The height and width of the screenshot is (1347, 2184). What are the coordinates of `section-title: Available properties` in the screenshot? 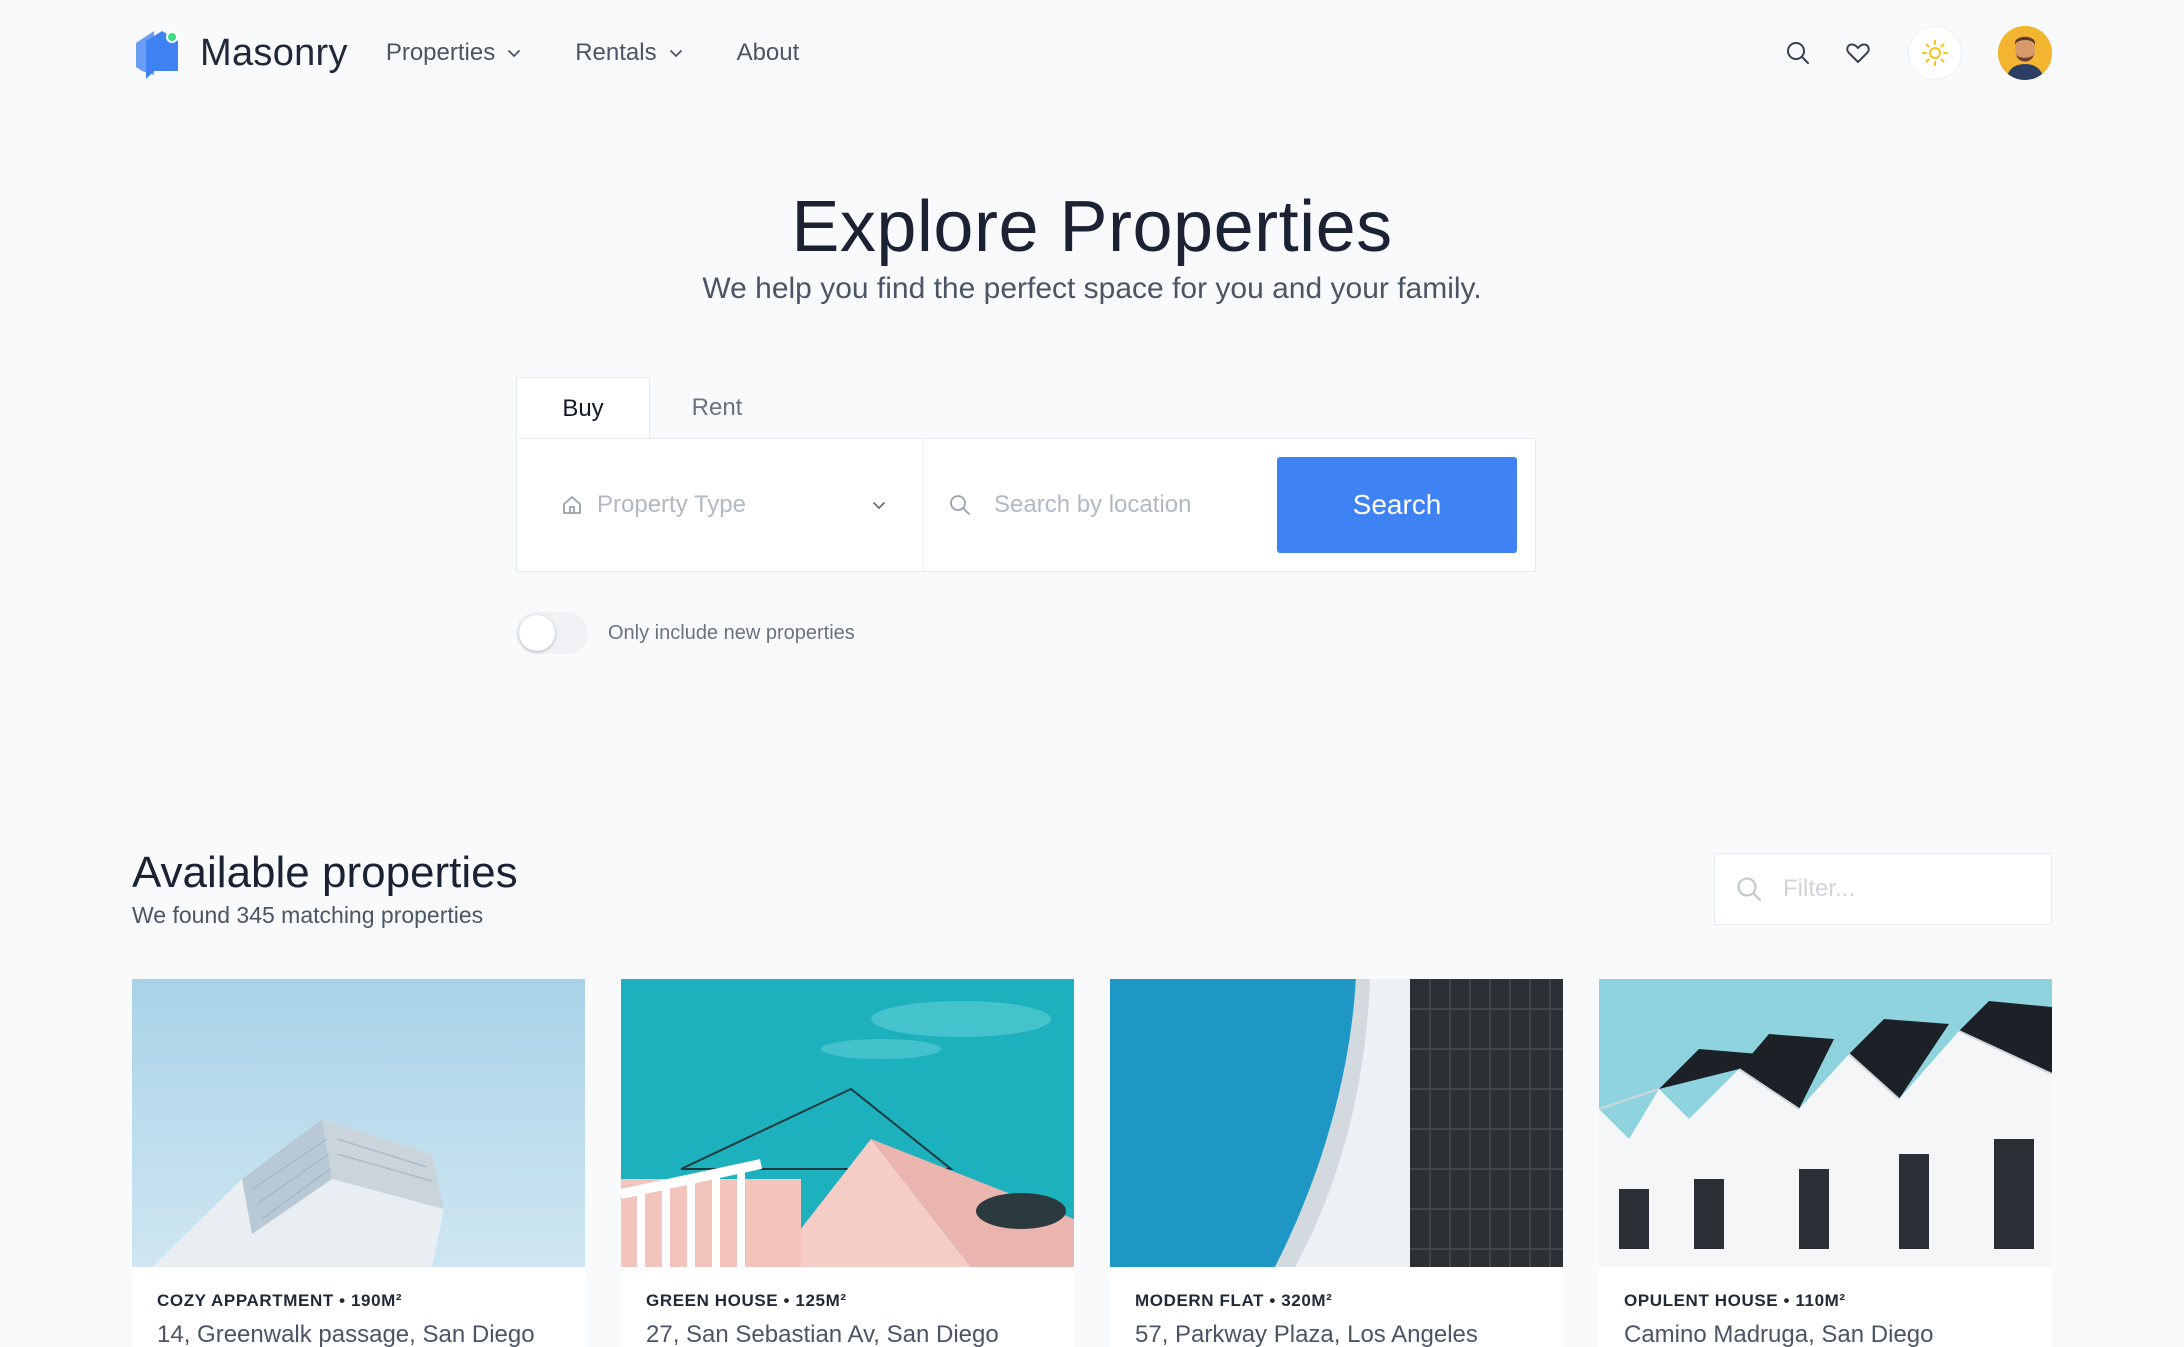 It's located at (325, 872).